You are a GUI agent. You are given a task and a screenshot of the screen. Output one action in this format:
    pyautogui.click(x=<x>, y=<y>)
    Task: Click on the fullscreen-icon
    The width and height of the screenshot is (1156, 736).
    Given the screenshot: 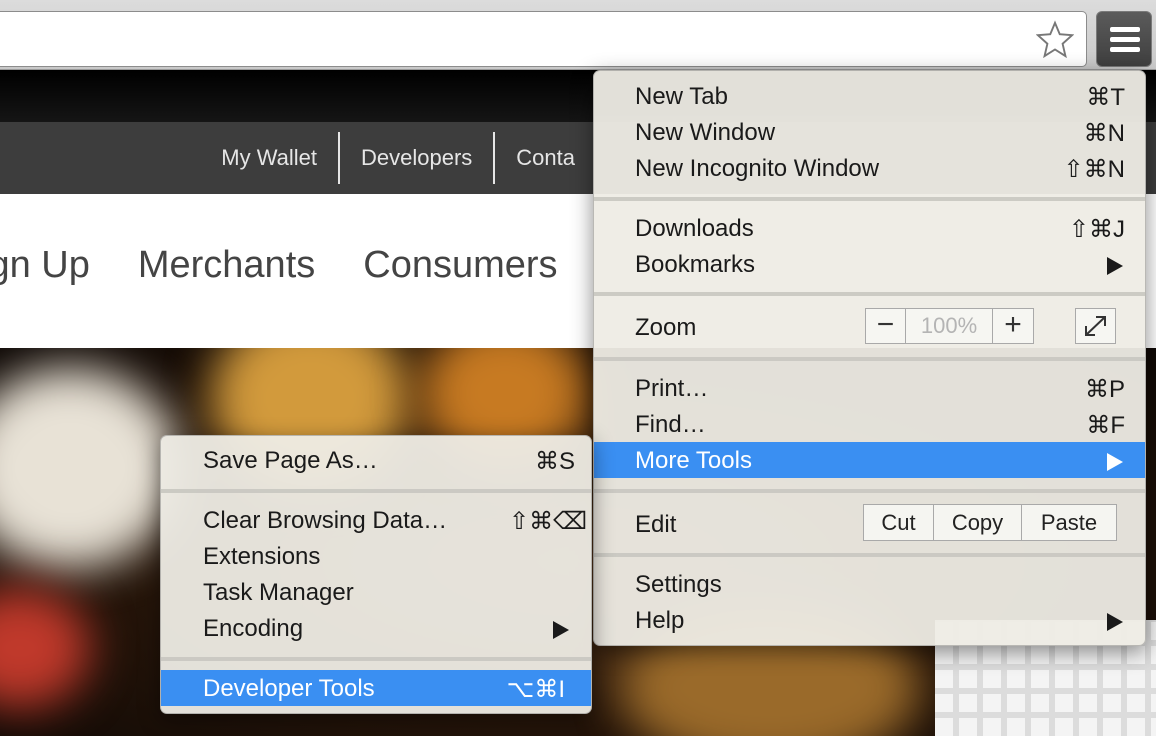 What is the action you would take?
    pyautogui.click(x=1095, y=326)
    